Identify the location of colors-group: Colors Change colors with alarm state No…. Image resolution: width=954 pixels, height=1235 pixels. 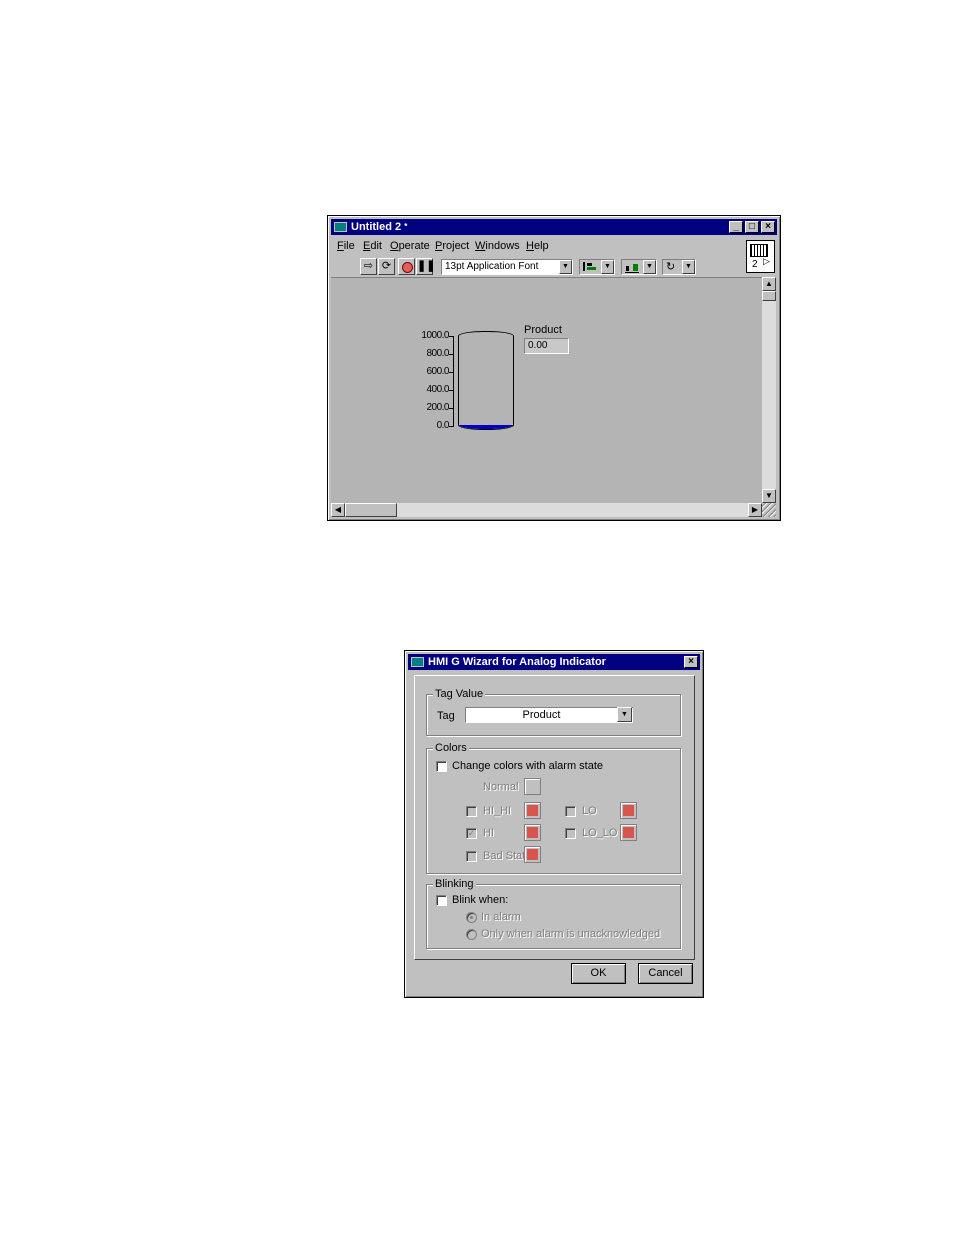
(553, 808).